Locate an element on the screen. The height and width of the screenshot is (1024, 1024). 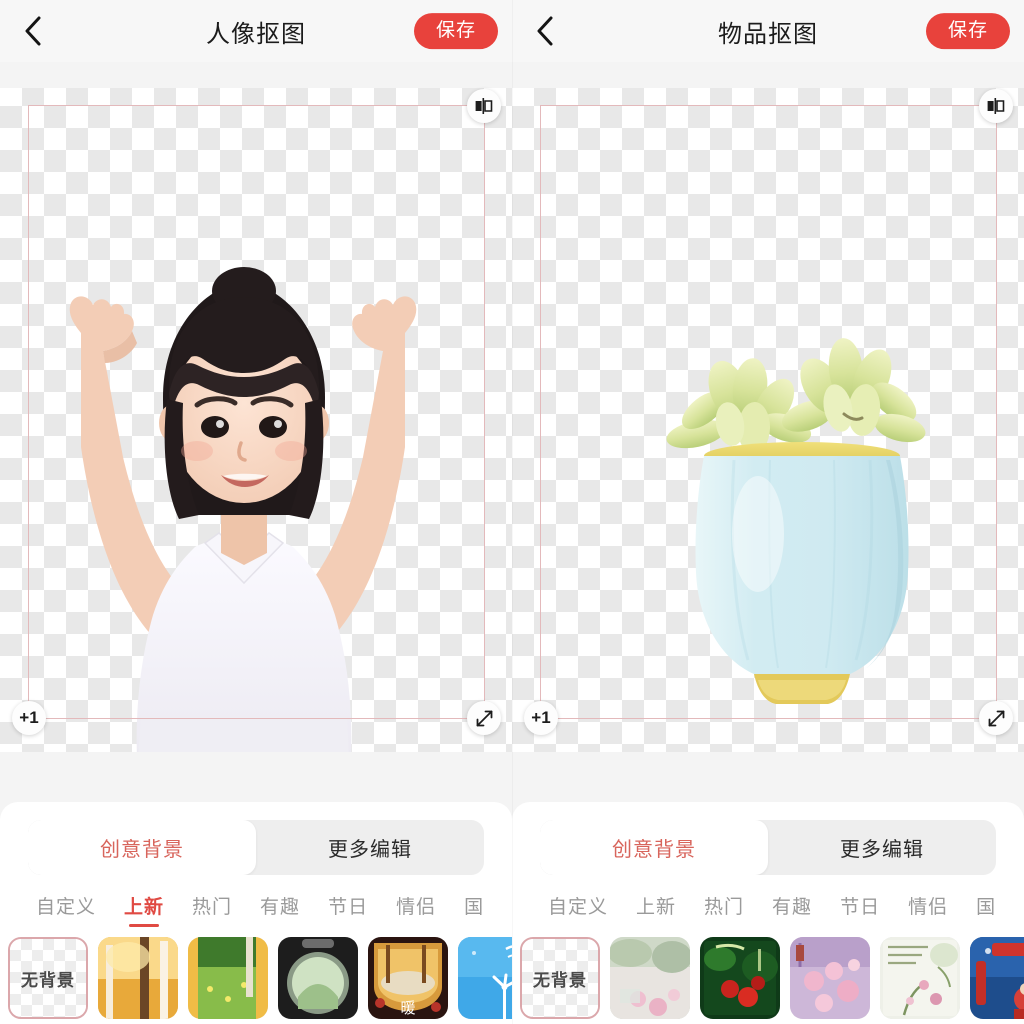
thumbnail-warm-autumn-path: 暖 is located at coordinates (408, 978).